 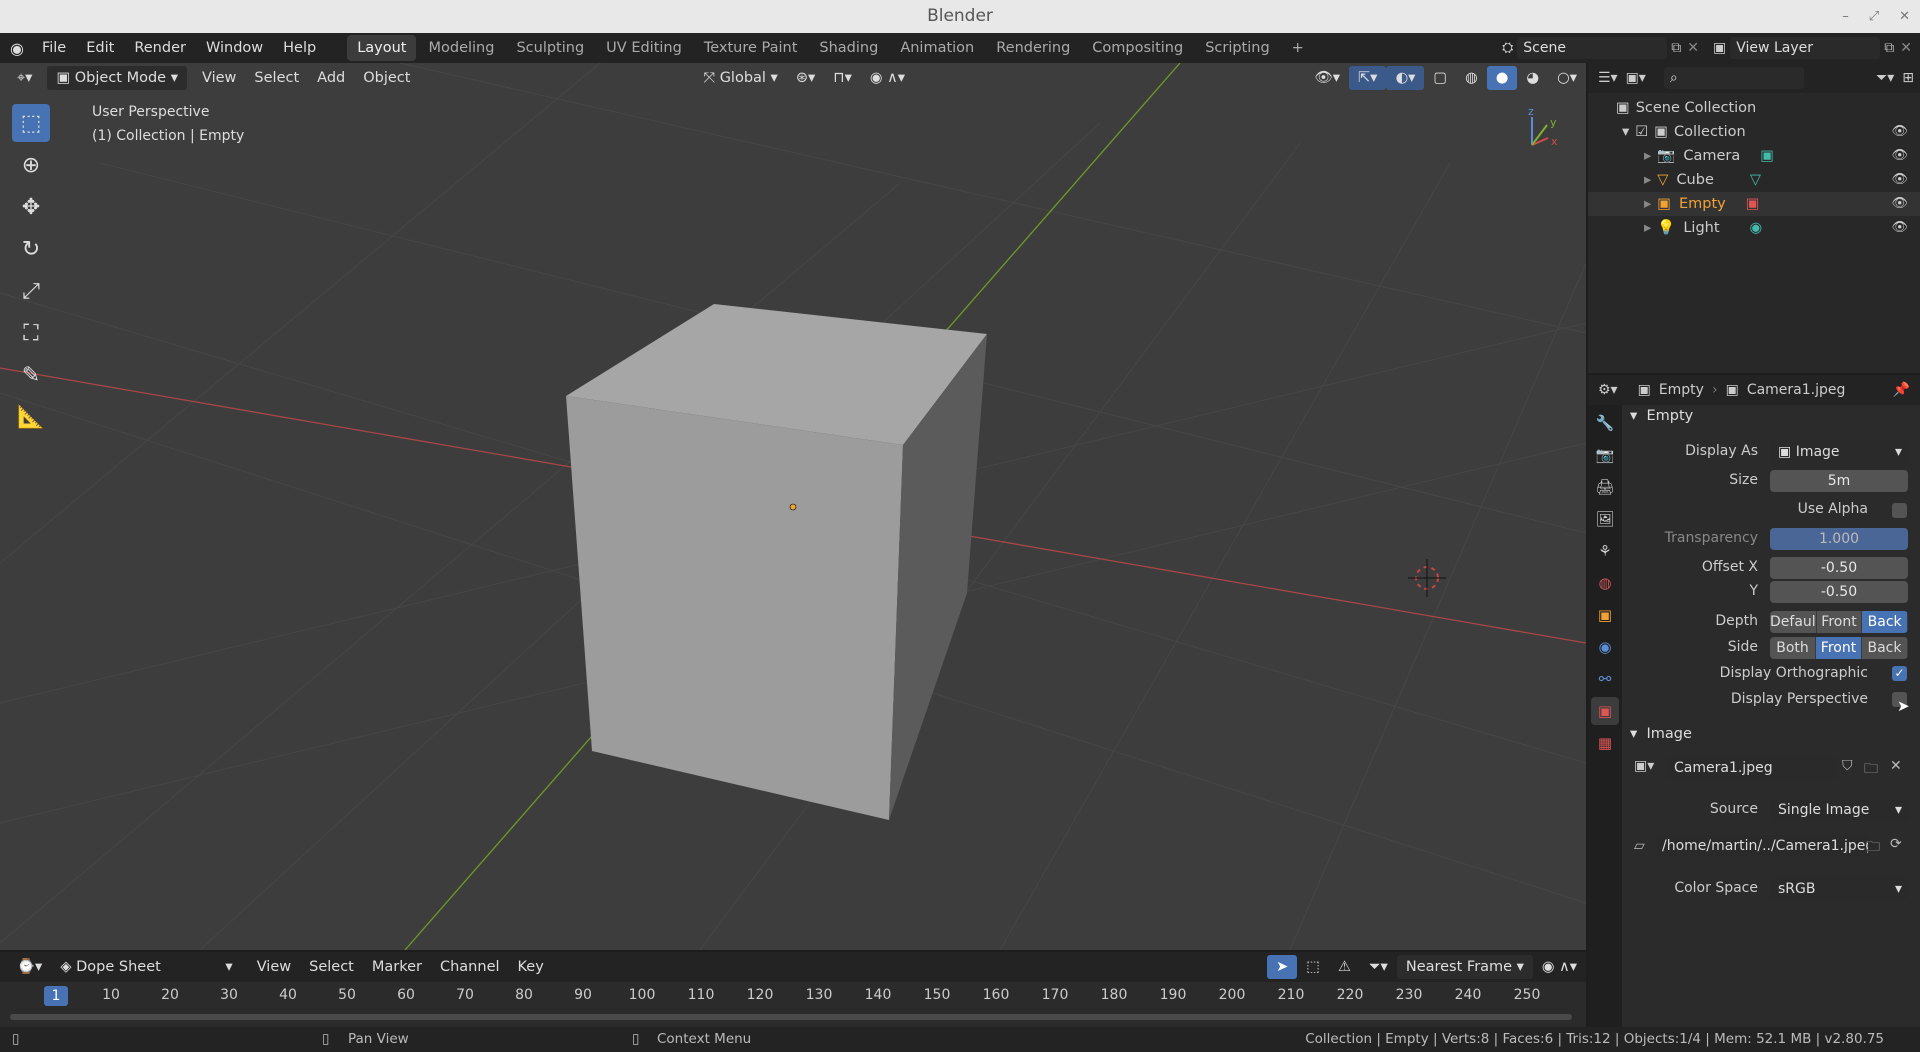 What do you see at coordinates (331, 78) in the screenshot?
I see `viewport-menu-add: Add` at bounding box center [331, 78].